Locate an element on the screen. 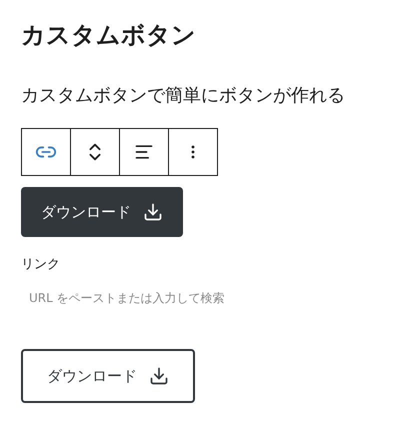  page-title: カスタムボタン is located at coordinates (109, 35).